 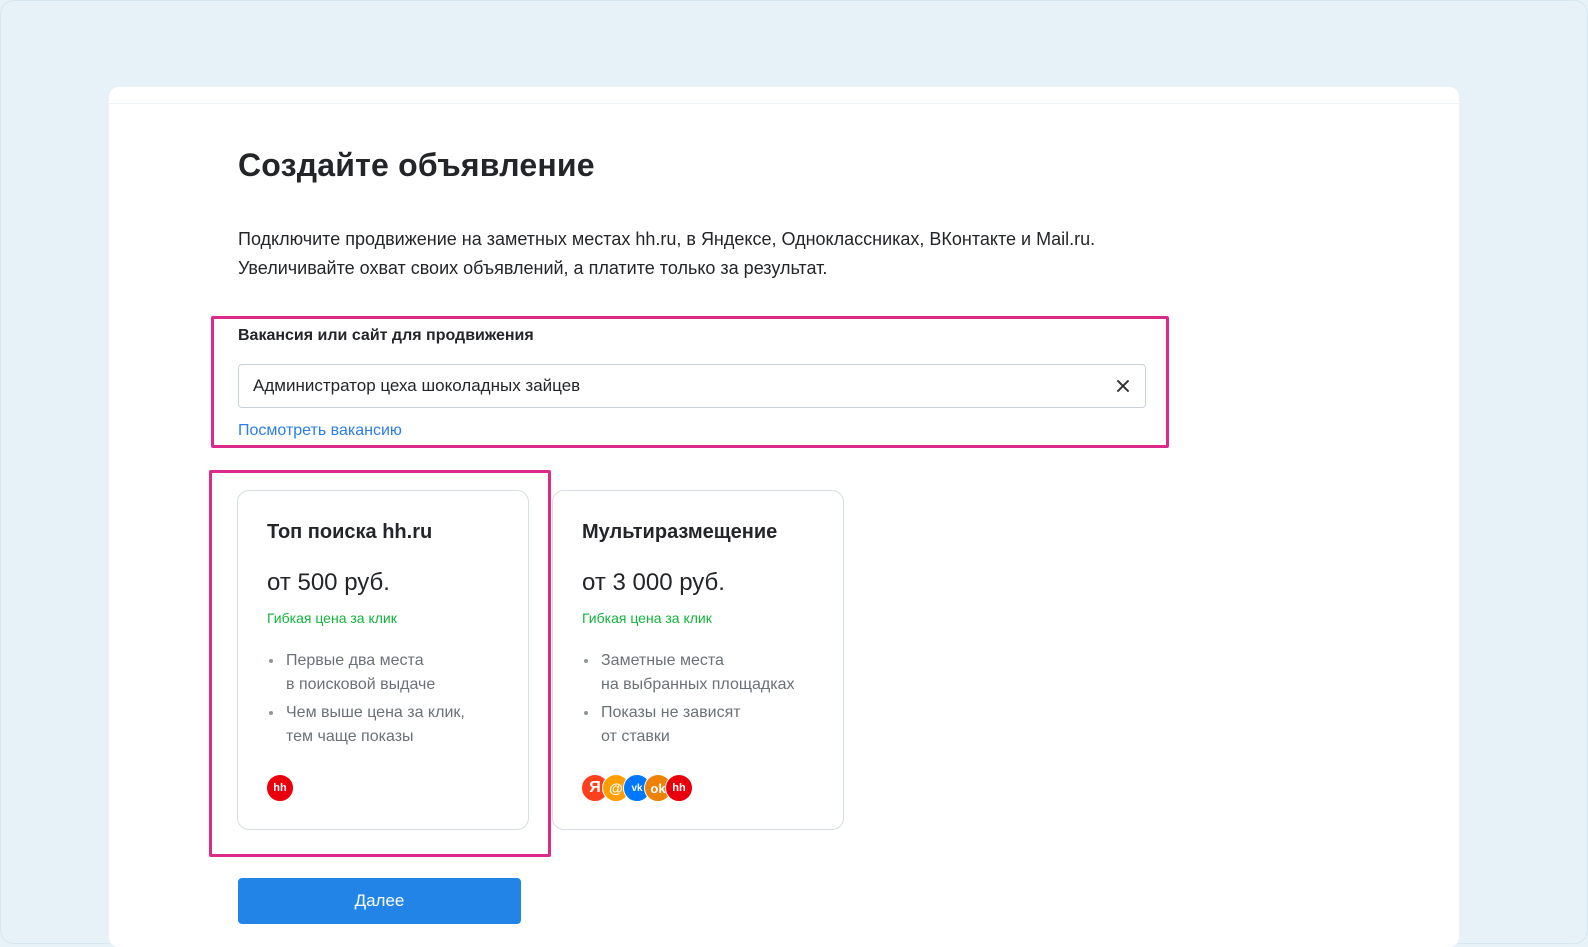 What do you see at coordinates (355, 660) in the screenshot?
I see `feature-text: Первые два места` at bounding box center [355, 660].